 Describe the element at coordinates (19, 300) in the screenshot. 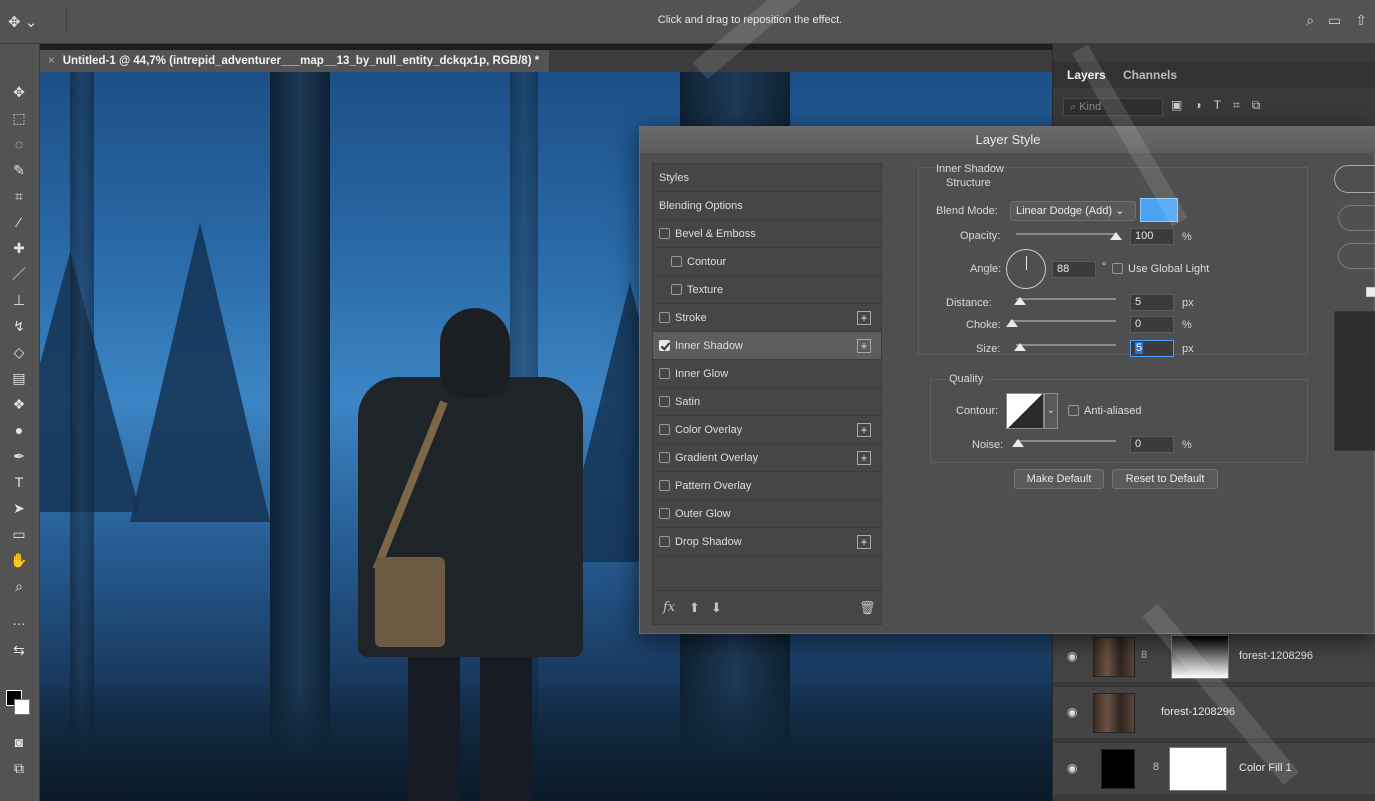

I see `stamp-icon: ⊥` at that location.